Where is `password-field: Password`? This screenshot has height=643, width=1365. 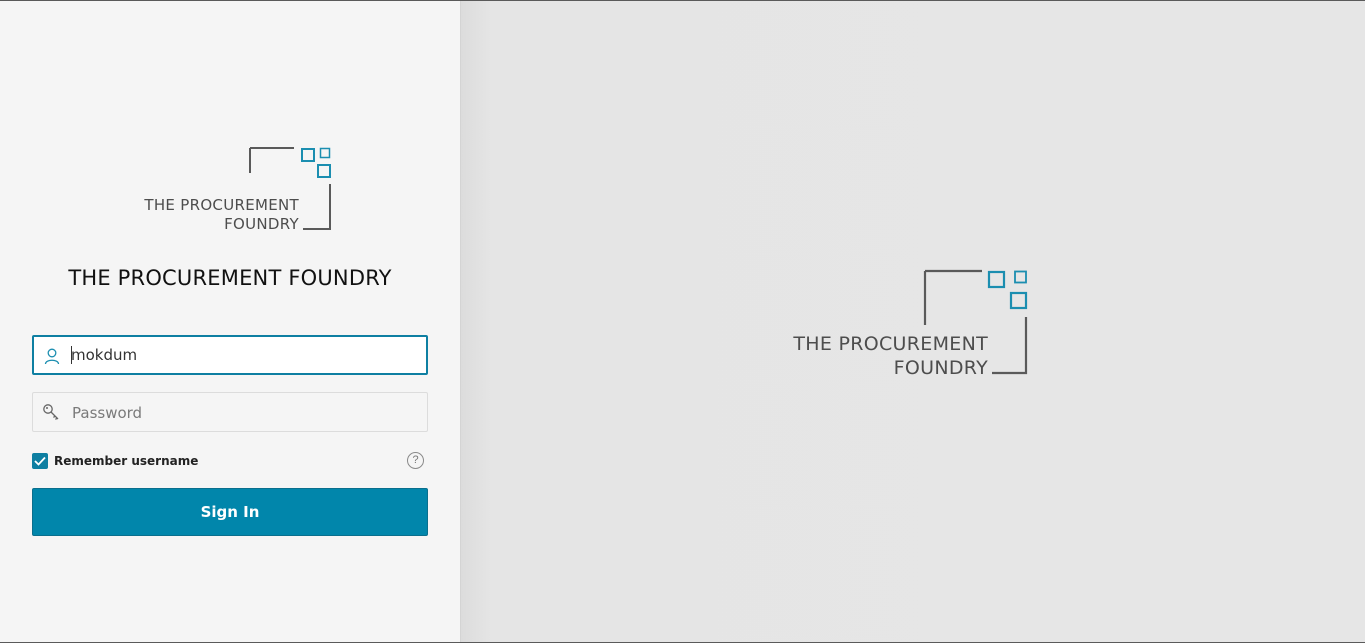 password-field: Password is located at coordinates (230, 412).